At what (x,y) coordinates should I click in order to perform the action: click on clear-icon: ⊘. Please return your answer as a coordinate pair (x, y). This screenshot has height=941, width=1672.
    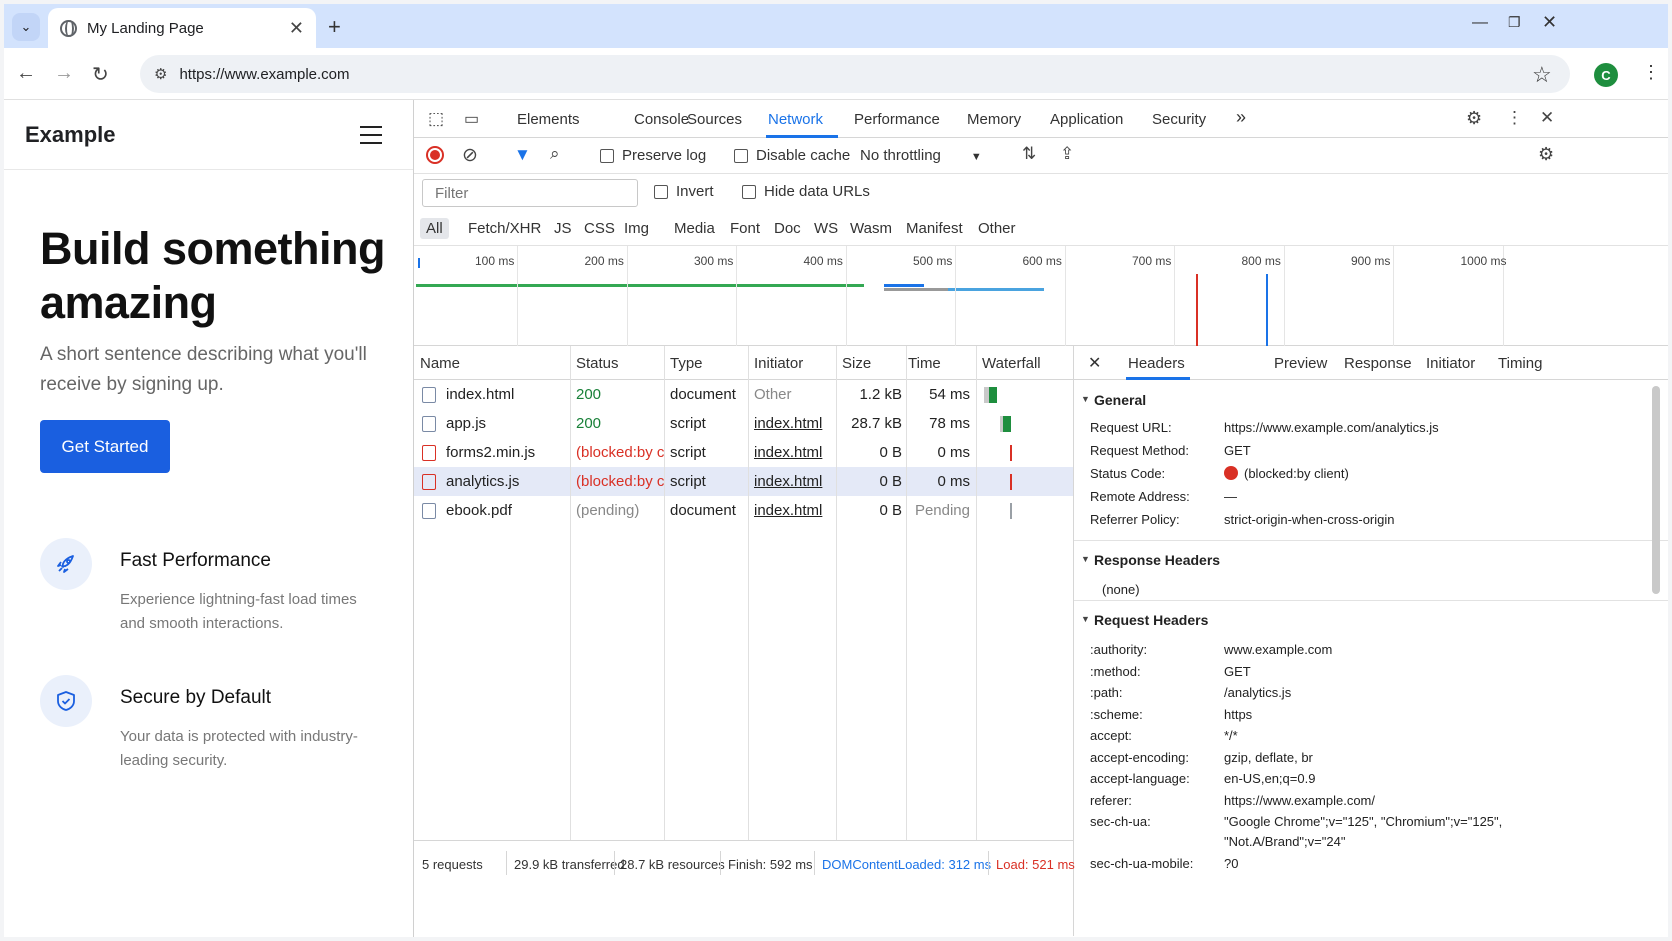
    Looking at the image, I should click on (470, 155).